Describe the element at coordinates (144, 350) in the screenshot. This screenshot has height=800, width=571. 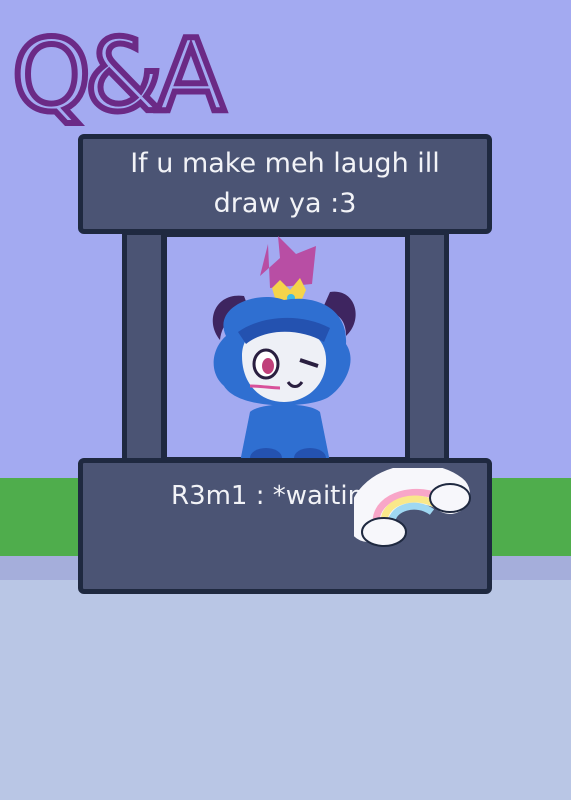
I see `booth-pillar-left` at that location.